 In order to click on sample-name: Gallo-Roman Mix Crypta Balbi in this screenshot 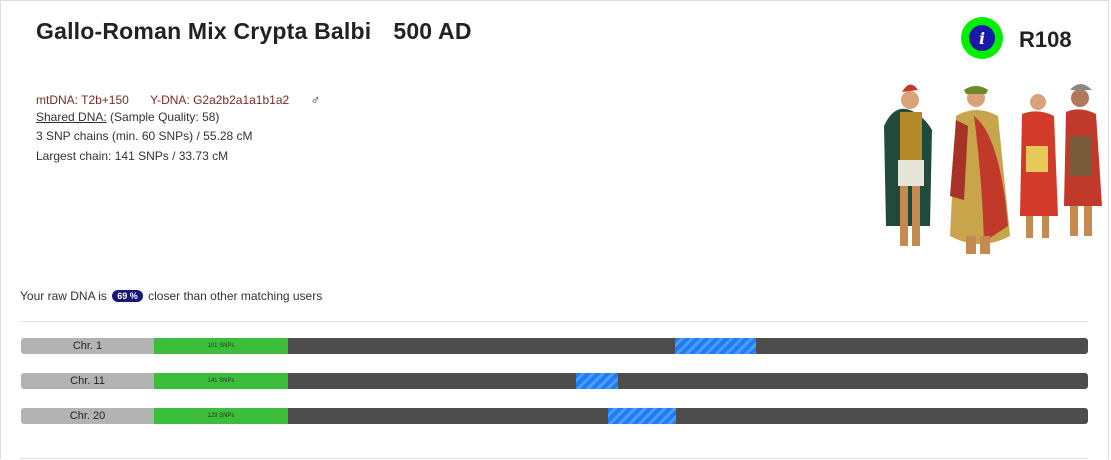, I will do `click(204, 31)`.